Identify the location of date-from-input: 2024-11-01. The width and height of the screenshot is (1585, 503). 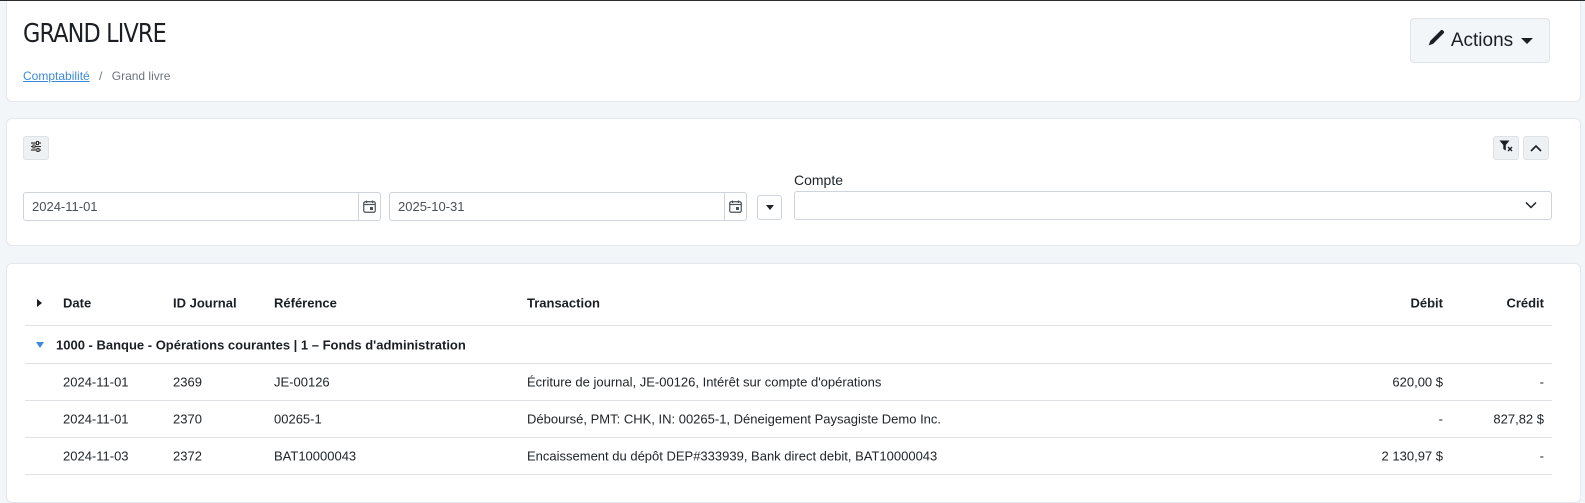
(202, 206).